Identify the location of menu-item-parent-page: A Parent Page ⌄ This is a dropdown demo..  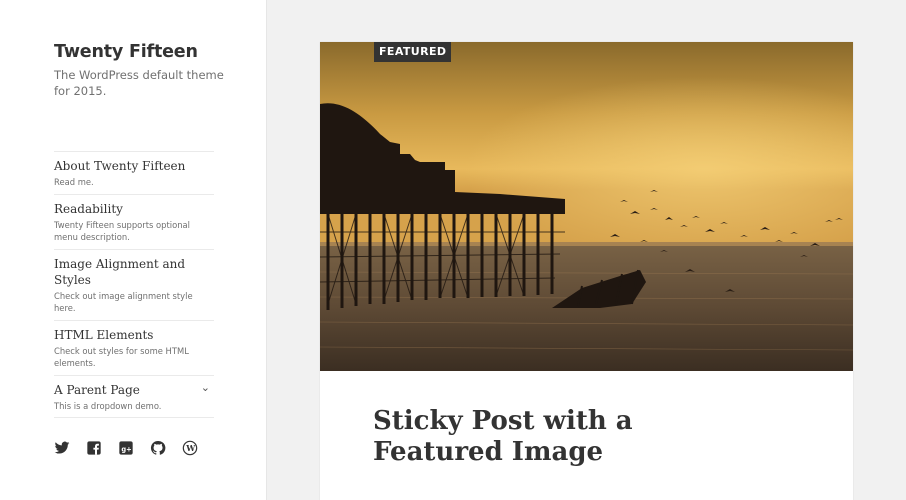
(134, 397).